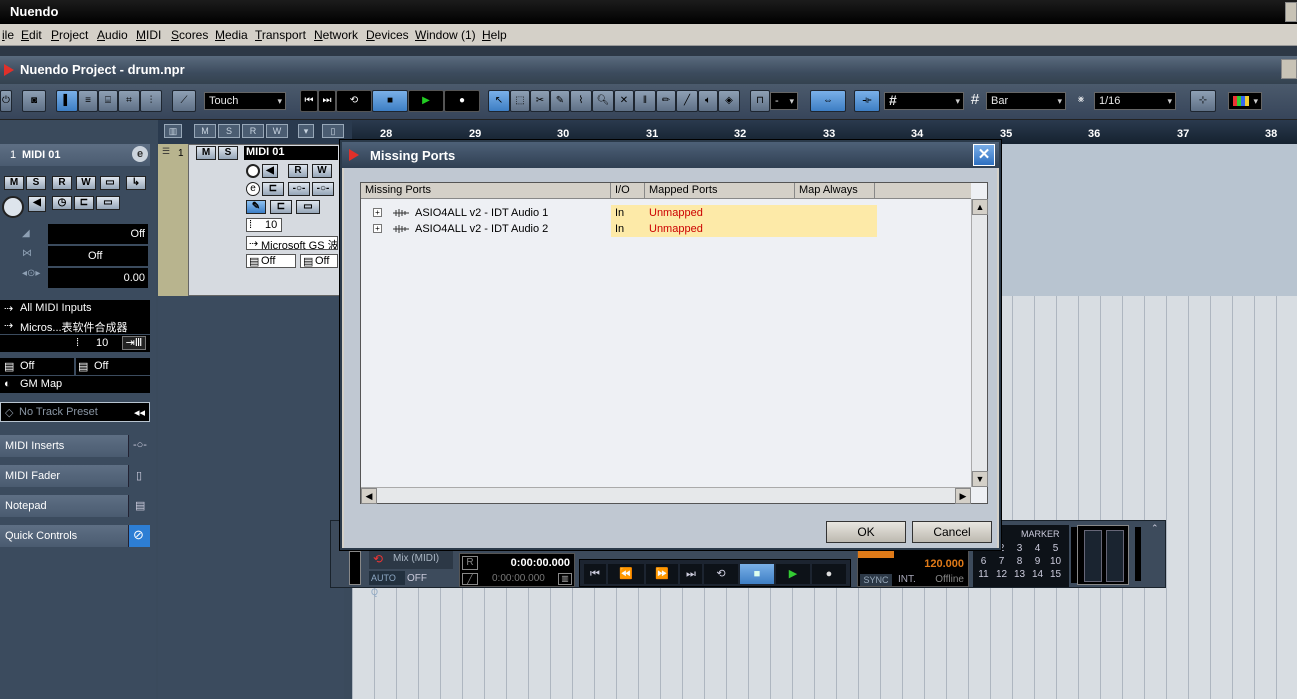  What do you see at coordinates (835, 191) in the screenshot?
I see `column-header-map-always: Map Always` at bounding box center [835, 191].